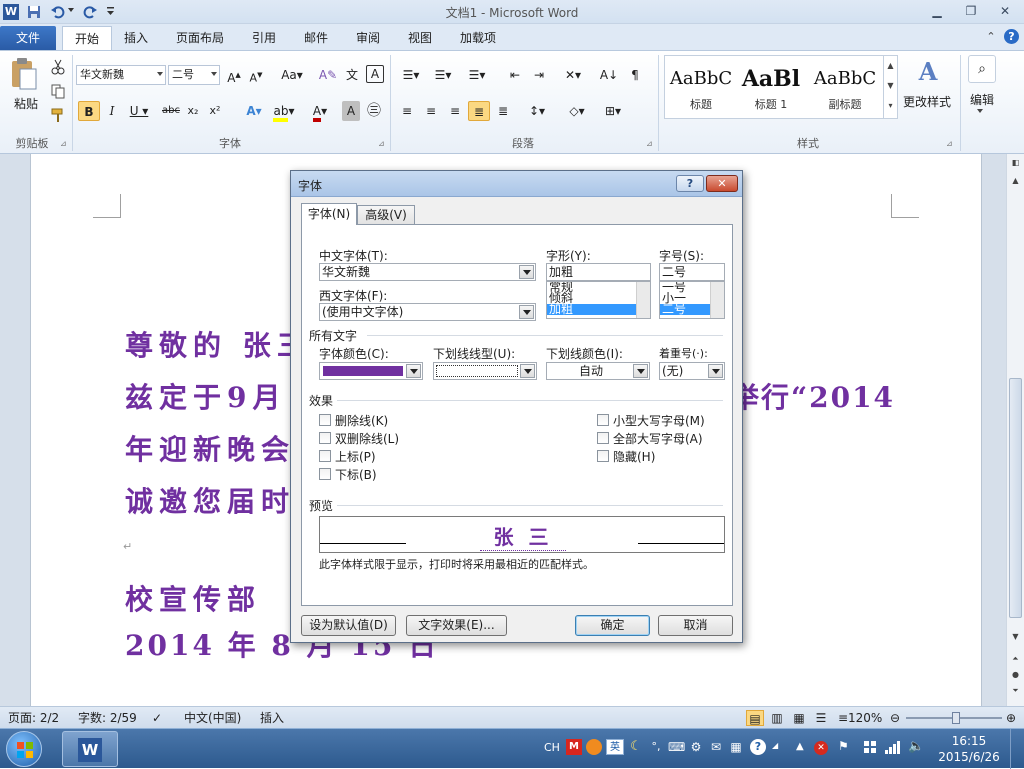  I want to click on font-size-input: 二号, so click(692, 272).